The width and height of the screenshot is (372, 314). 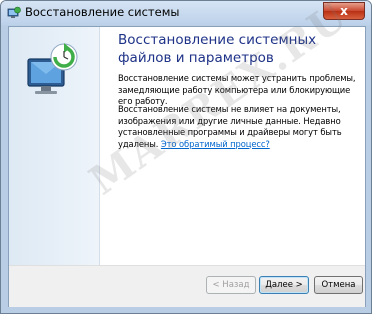 I want to click on system-restore-icon, so click(x=14, y=12).